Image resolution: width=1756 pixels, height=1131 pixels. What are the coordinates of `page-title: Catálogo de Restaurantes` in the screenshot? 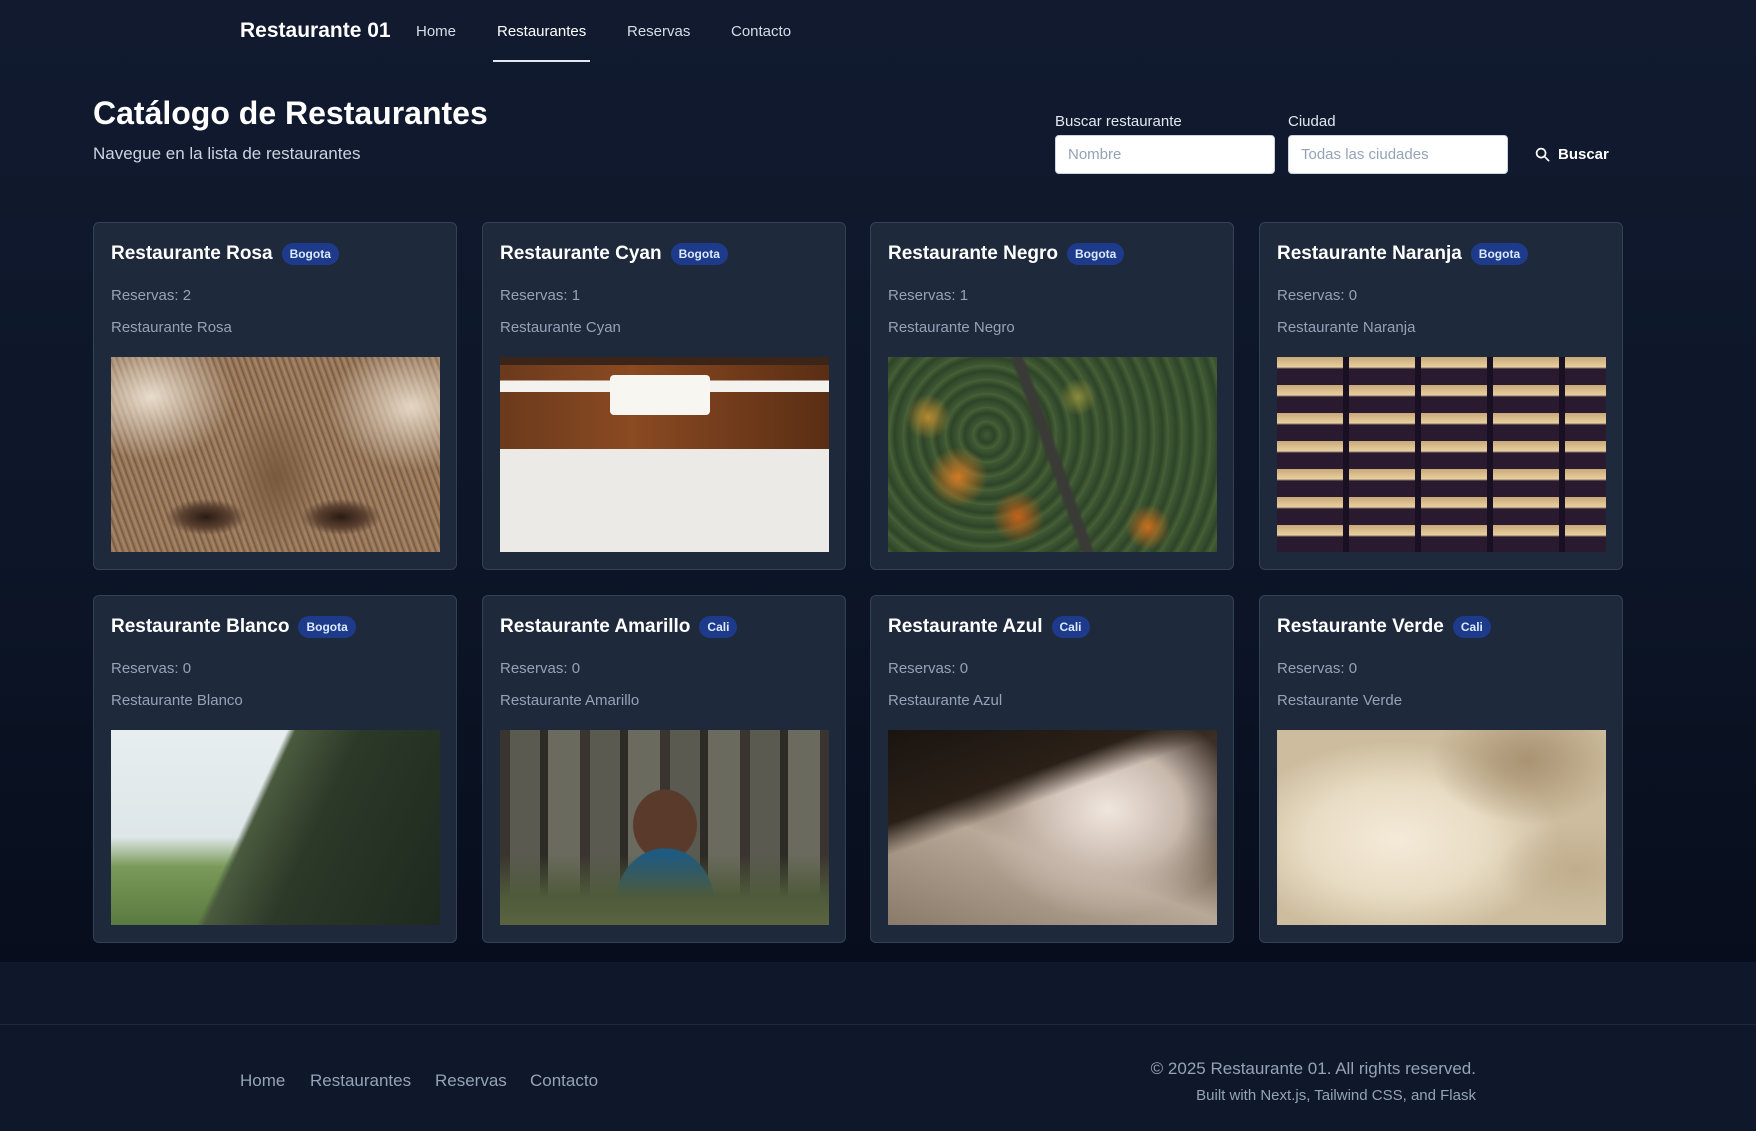 It's located at (290, 113).